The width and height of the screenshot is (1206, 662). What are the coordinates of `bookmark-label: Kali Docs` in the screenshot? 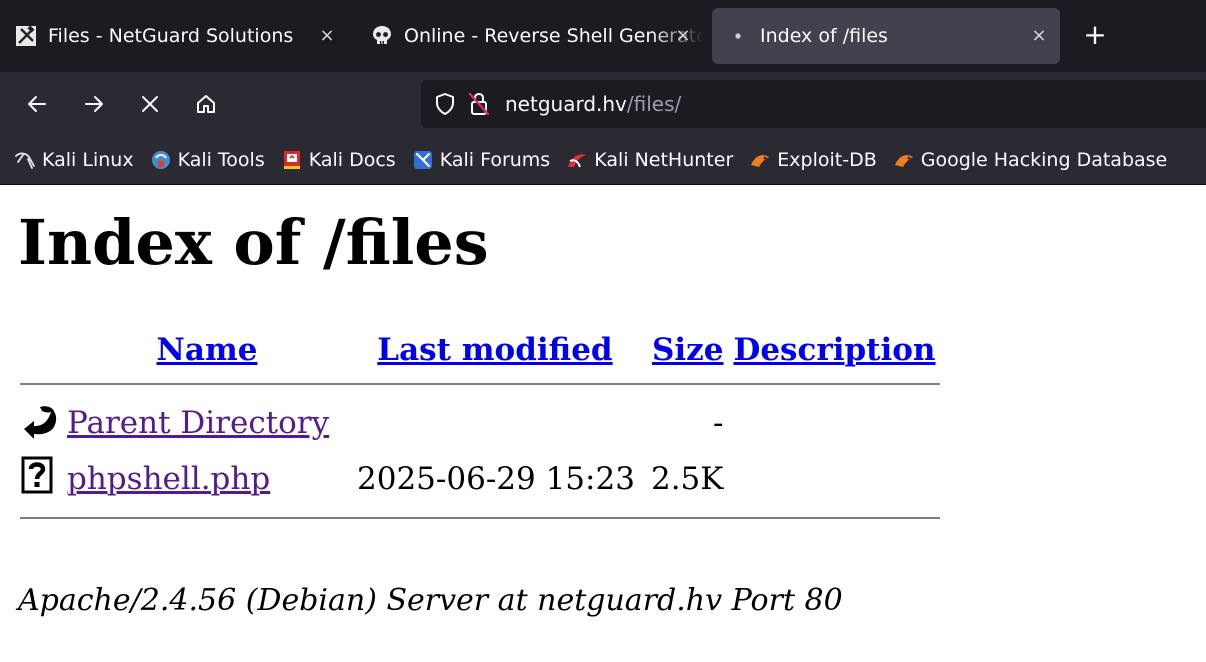 It's located at (352, 160).